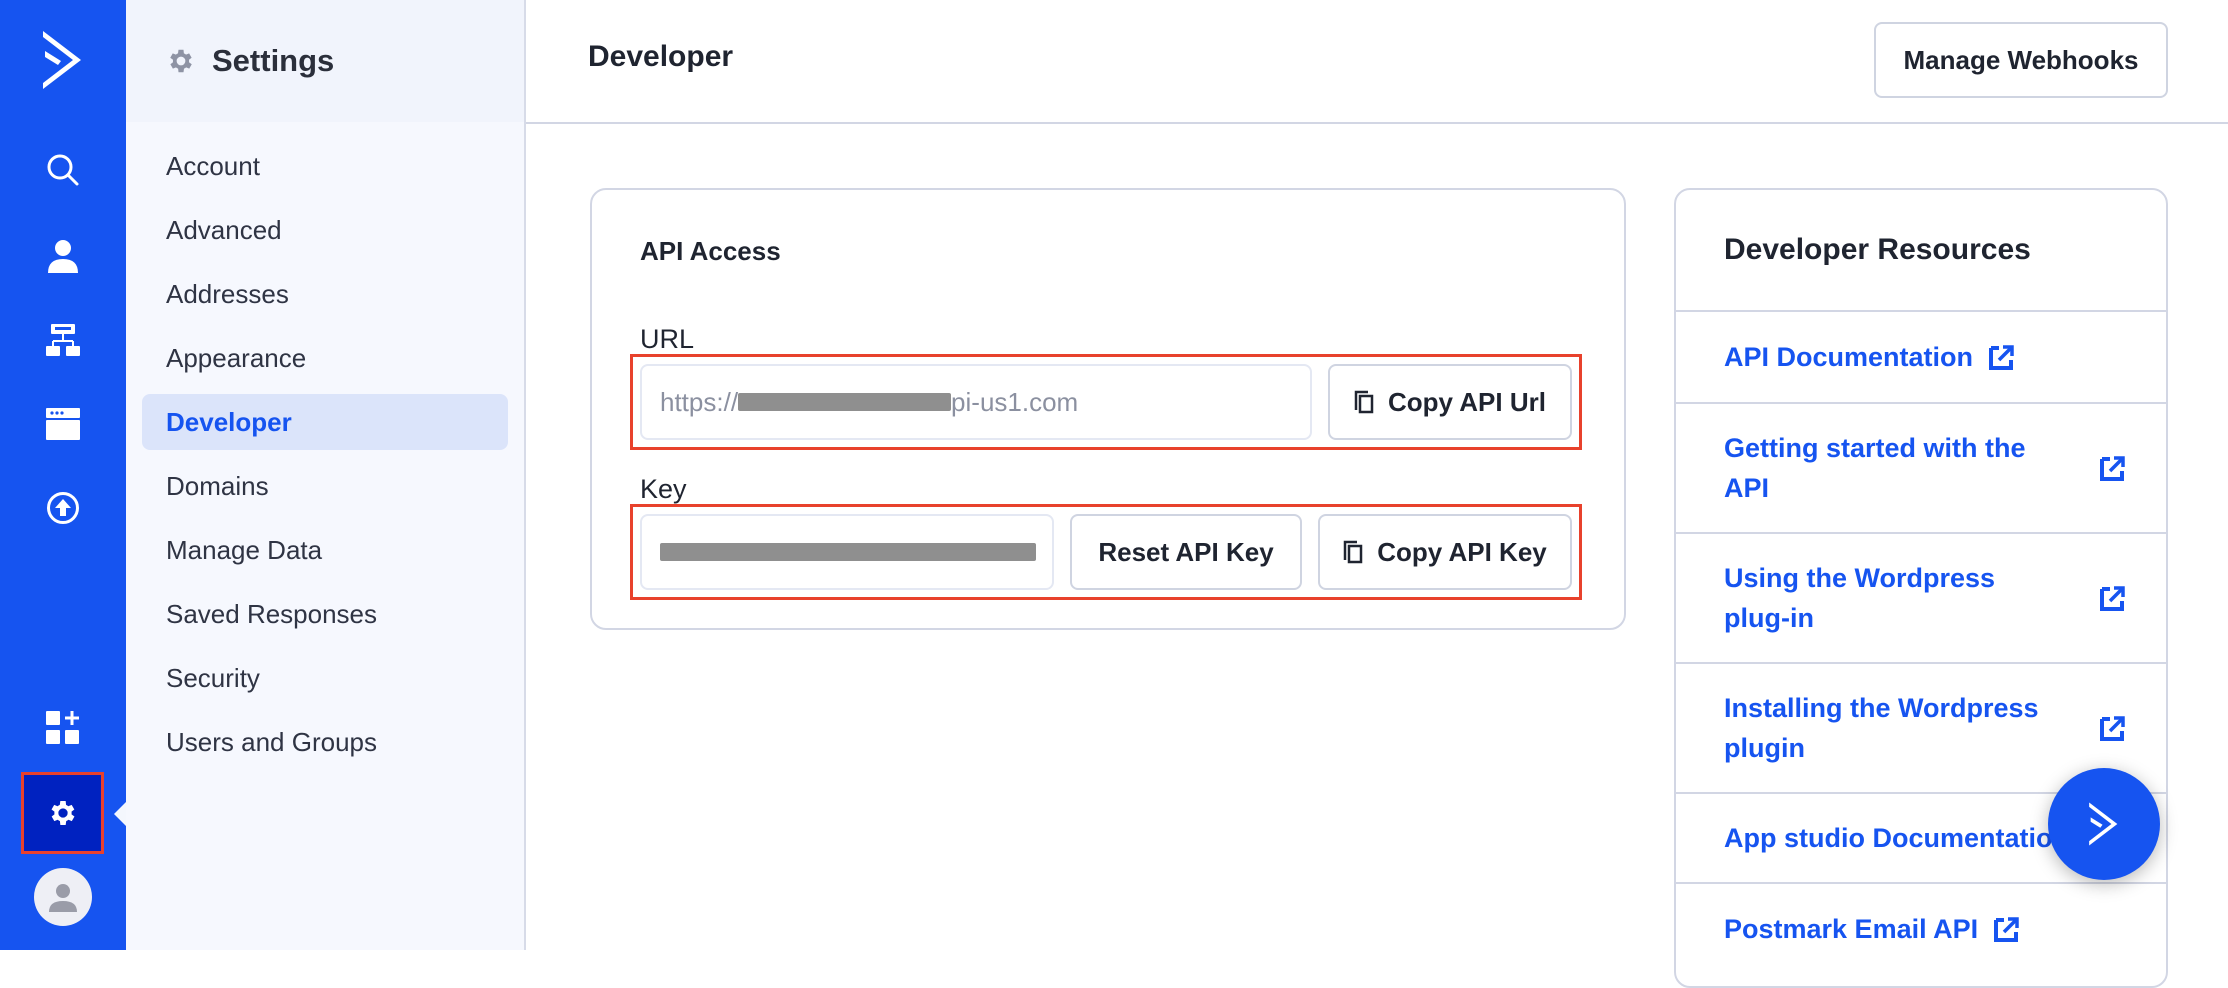 The height and width of the screenshot is (988, 2228). What do you see at coordinates (325, 358) in the screenshot?
I see `nav-item-appearance: Appearance` at bounding box center [325, 358].